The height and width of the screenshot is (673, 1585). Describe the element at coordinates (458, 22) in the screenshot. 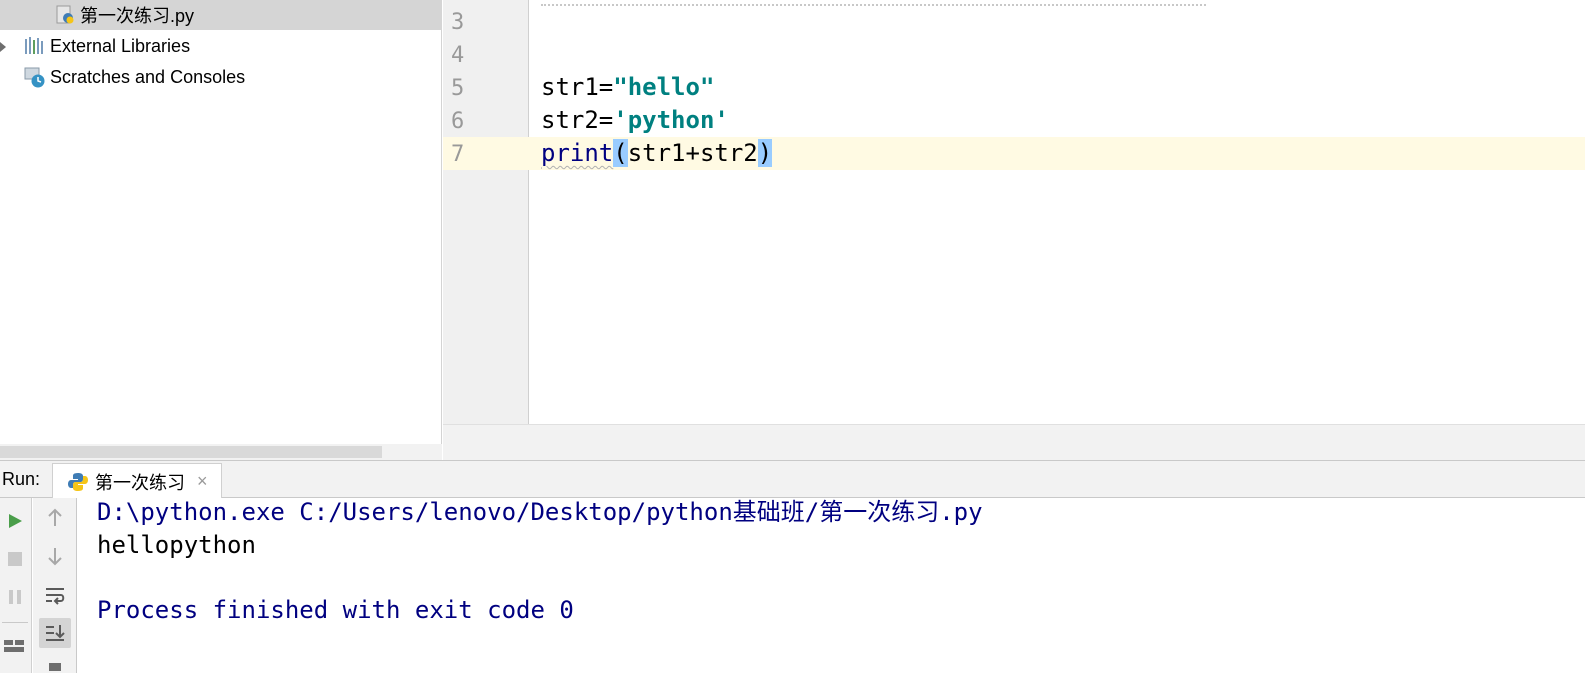

I see `line-number: 3` at that location.